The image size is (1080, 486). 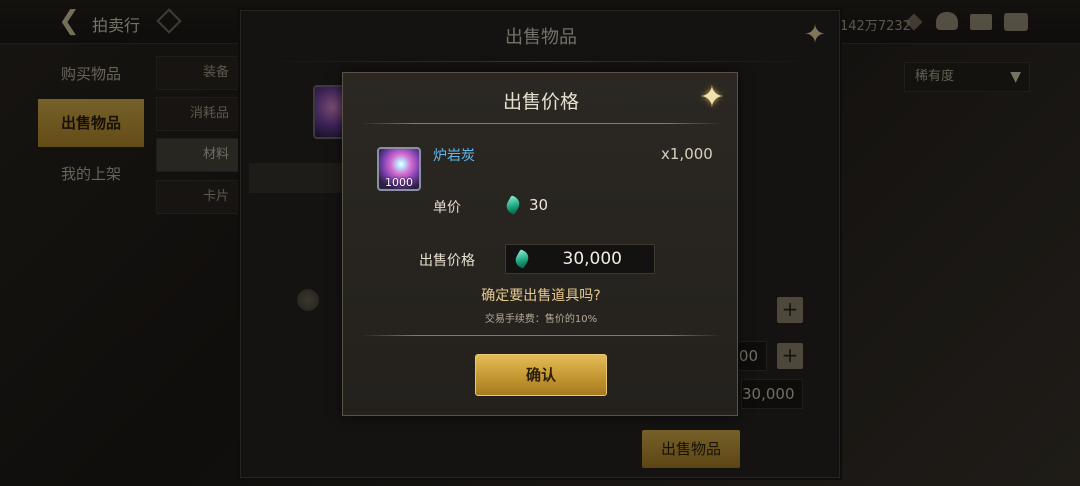 What do you see at coordinates (447, 208) in the screenshot?
I see `unit-price-label: 单价` at bounding box center [447, 208].